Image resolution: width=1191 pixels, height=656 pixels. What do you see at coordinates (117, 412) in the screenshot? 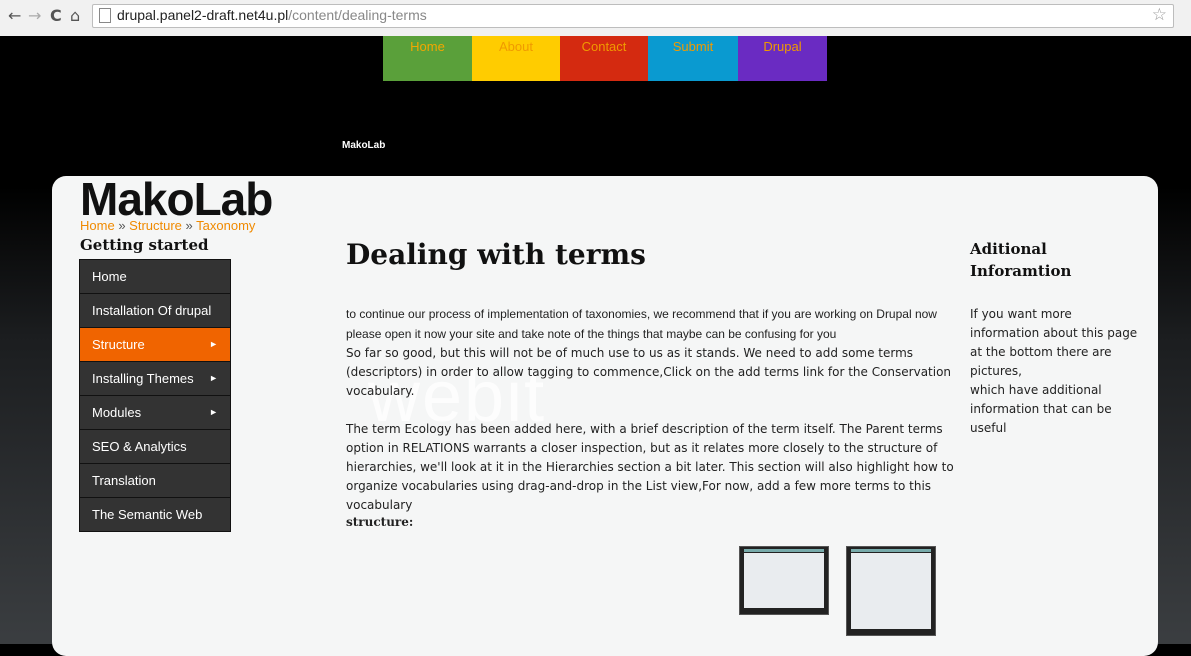
I see `sidebar-item-label: Modules` at bounding box center [117, 412].